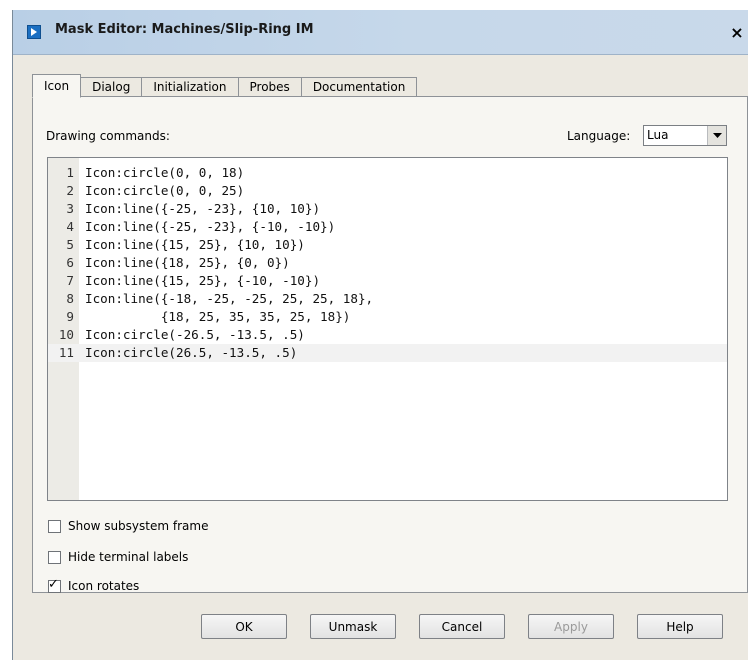 Image resolution: width=748 pixels, height=660 pixels. What do you see at coordinates (57, 86) in the screenshot?
I see `tab-icon: Icon` at bounding box center [57, 86].